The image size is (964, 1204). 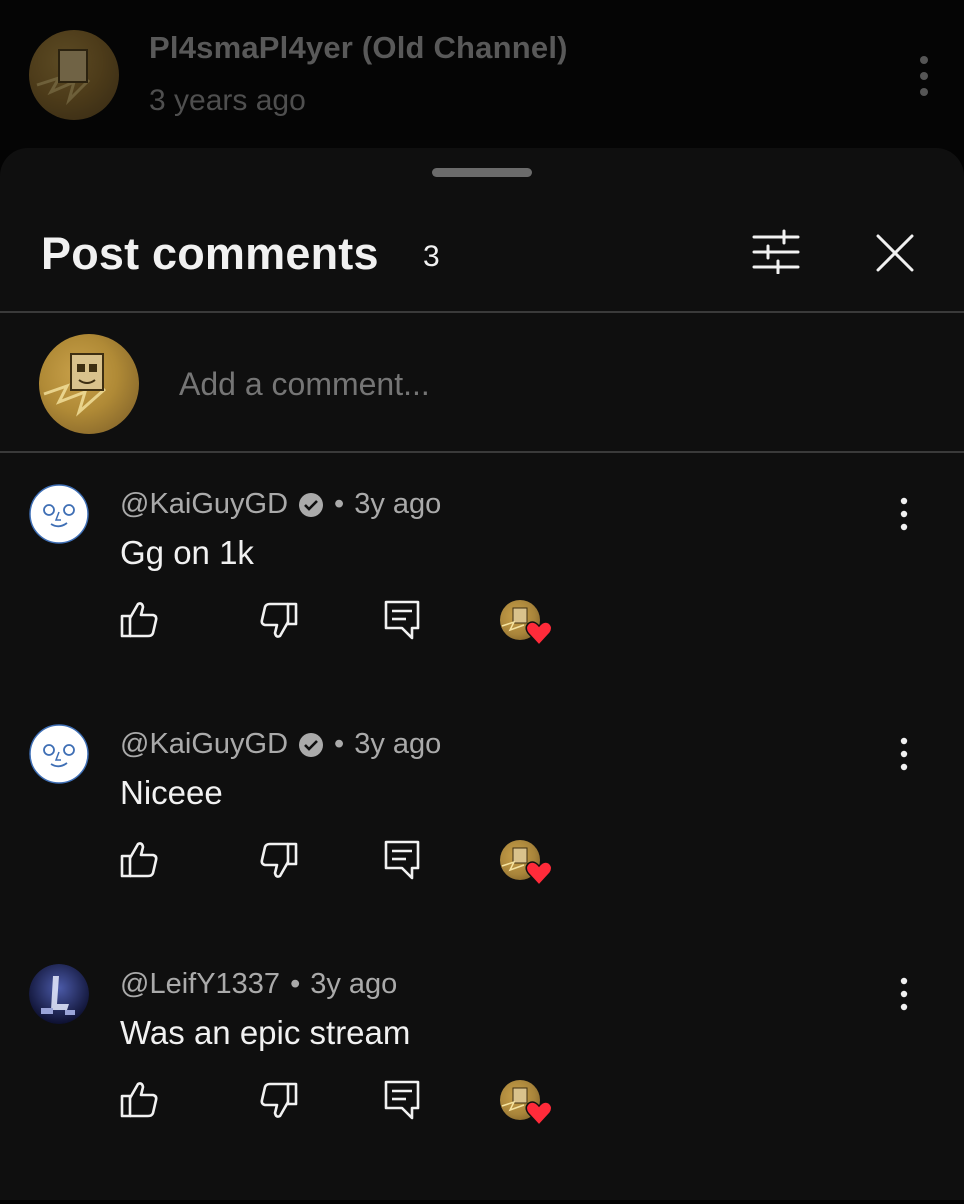 I want to click on channel-name: Pl4smaPl4yer (Old Channel), so click(x=358, y=48).